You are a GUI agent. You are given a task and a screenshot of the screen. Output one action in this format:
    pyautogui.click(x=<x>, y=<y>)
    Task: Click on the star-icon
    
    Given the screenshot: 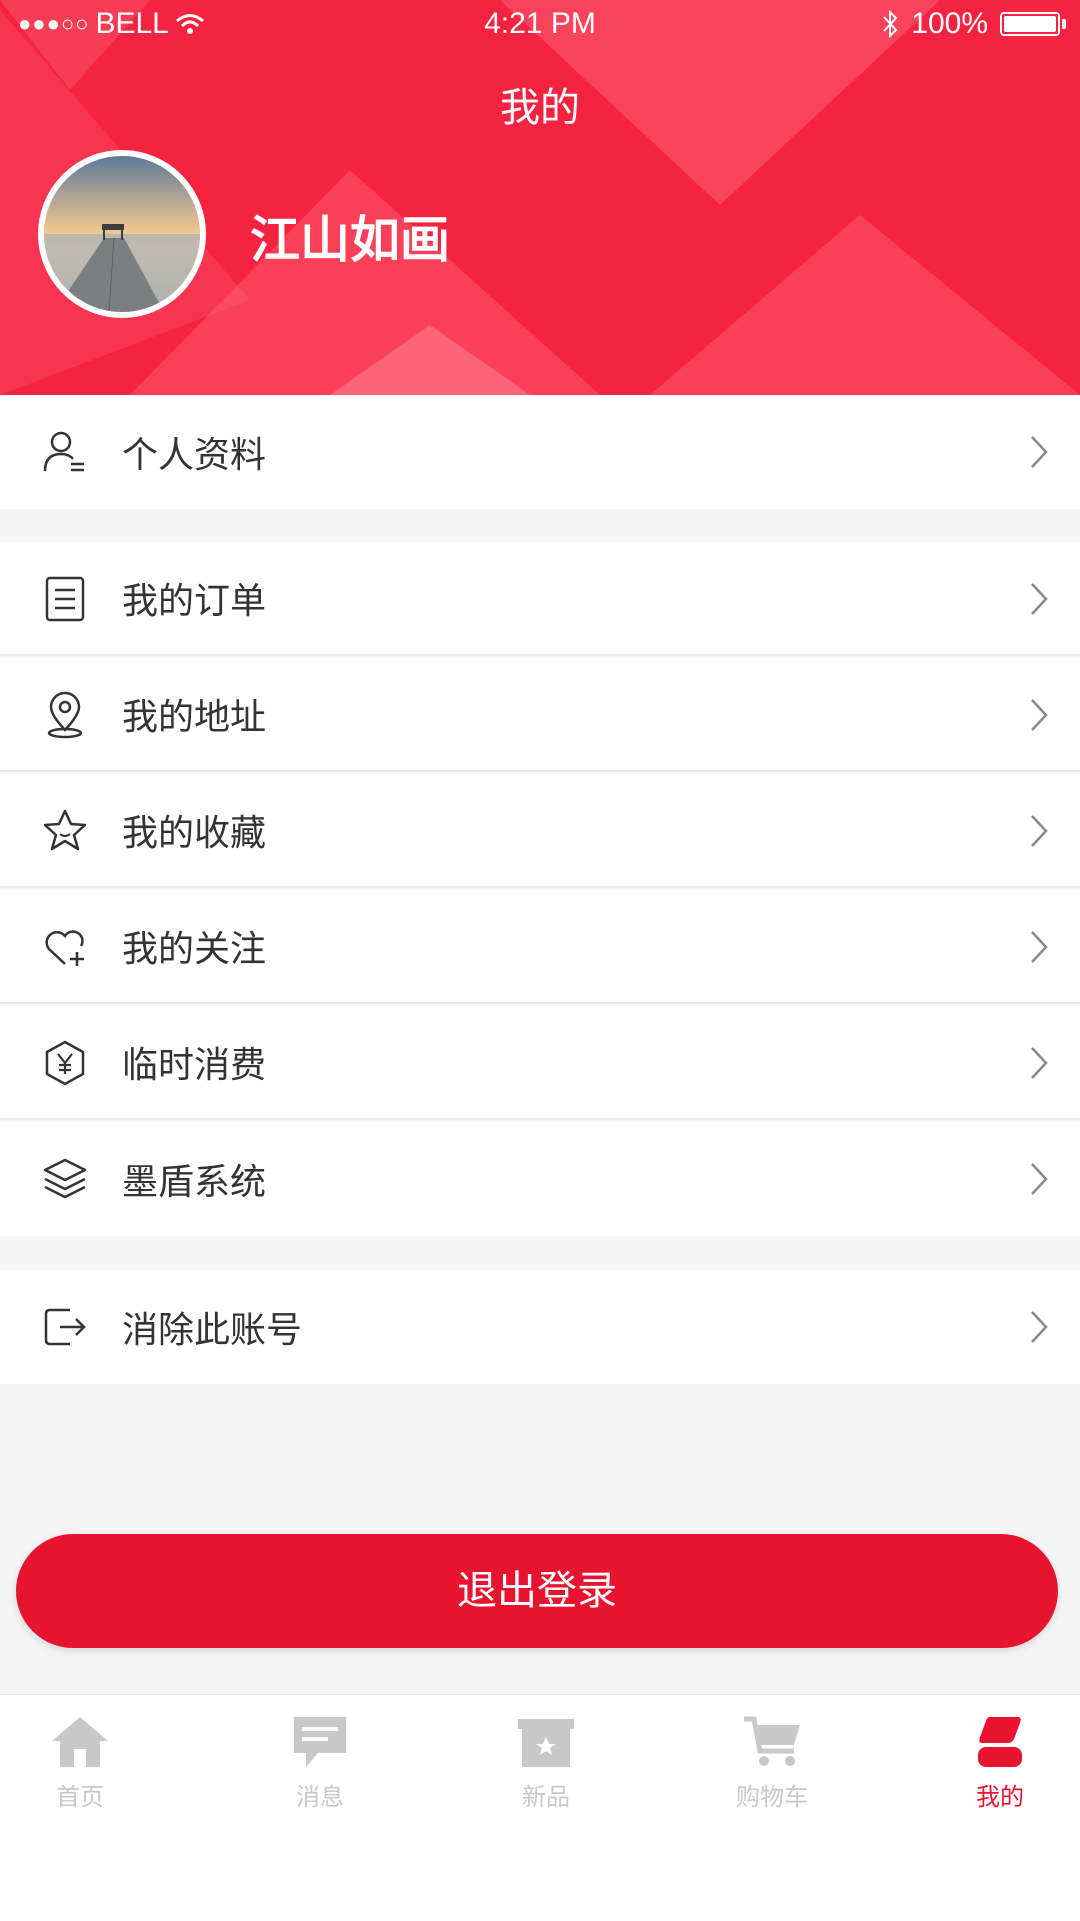 What is the action you would take?
    pyautogui.click(x=65, y=830)
    